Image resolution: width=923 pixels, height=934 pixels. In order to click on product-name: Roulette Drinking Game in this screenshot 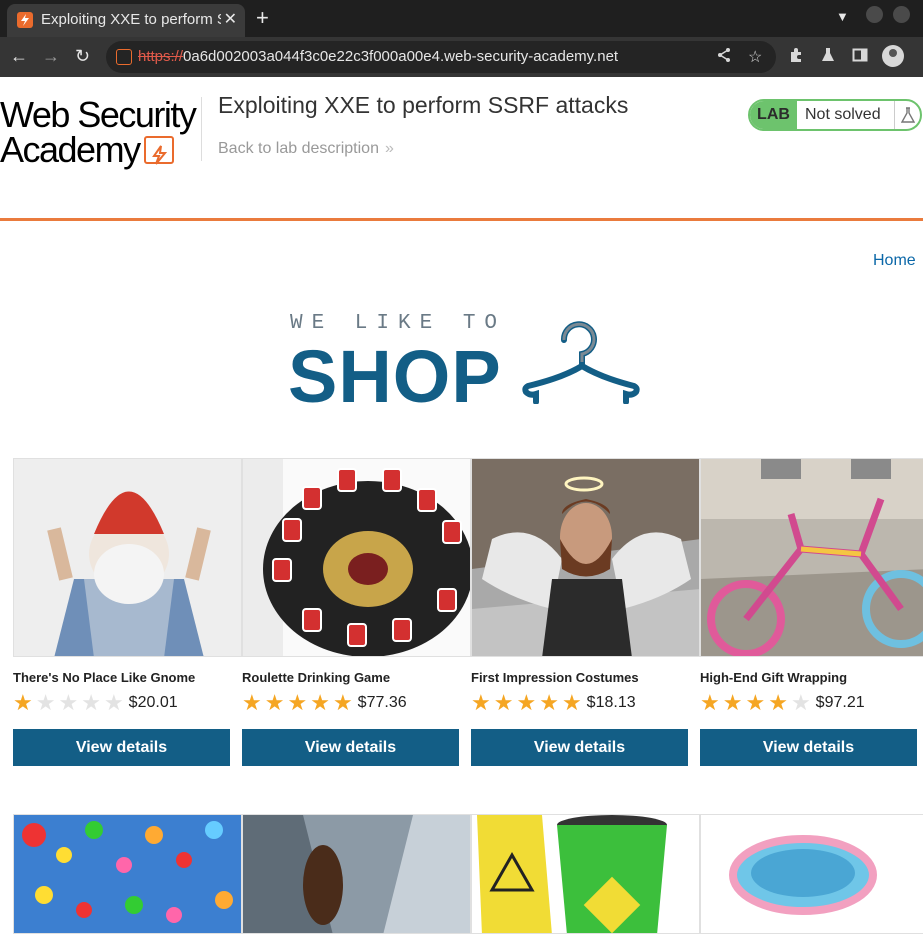, I will do `click(316, 677)`.